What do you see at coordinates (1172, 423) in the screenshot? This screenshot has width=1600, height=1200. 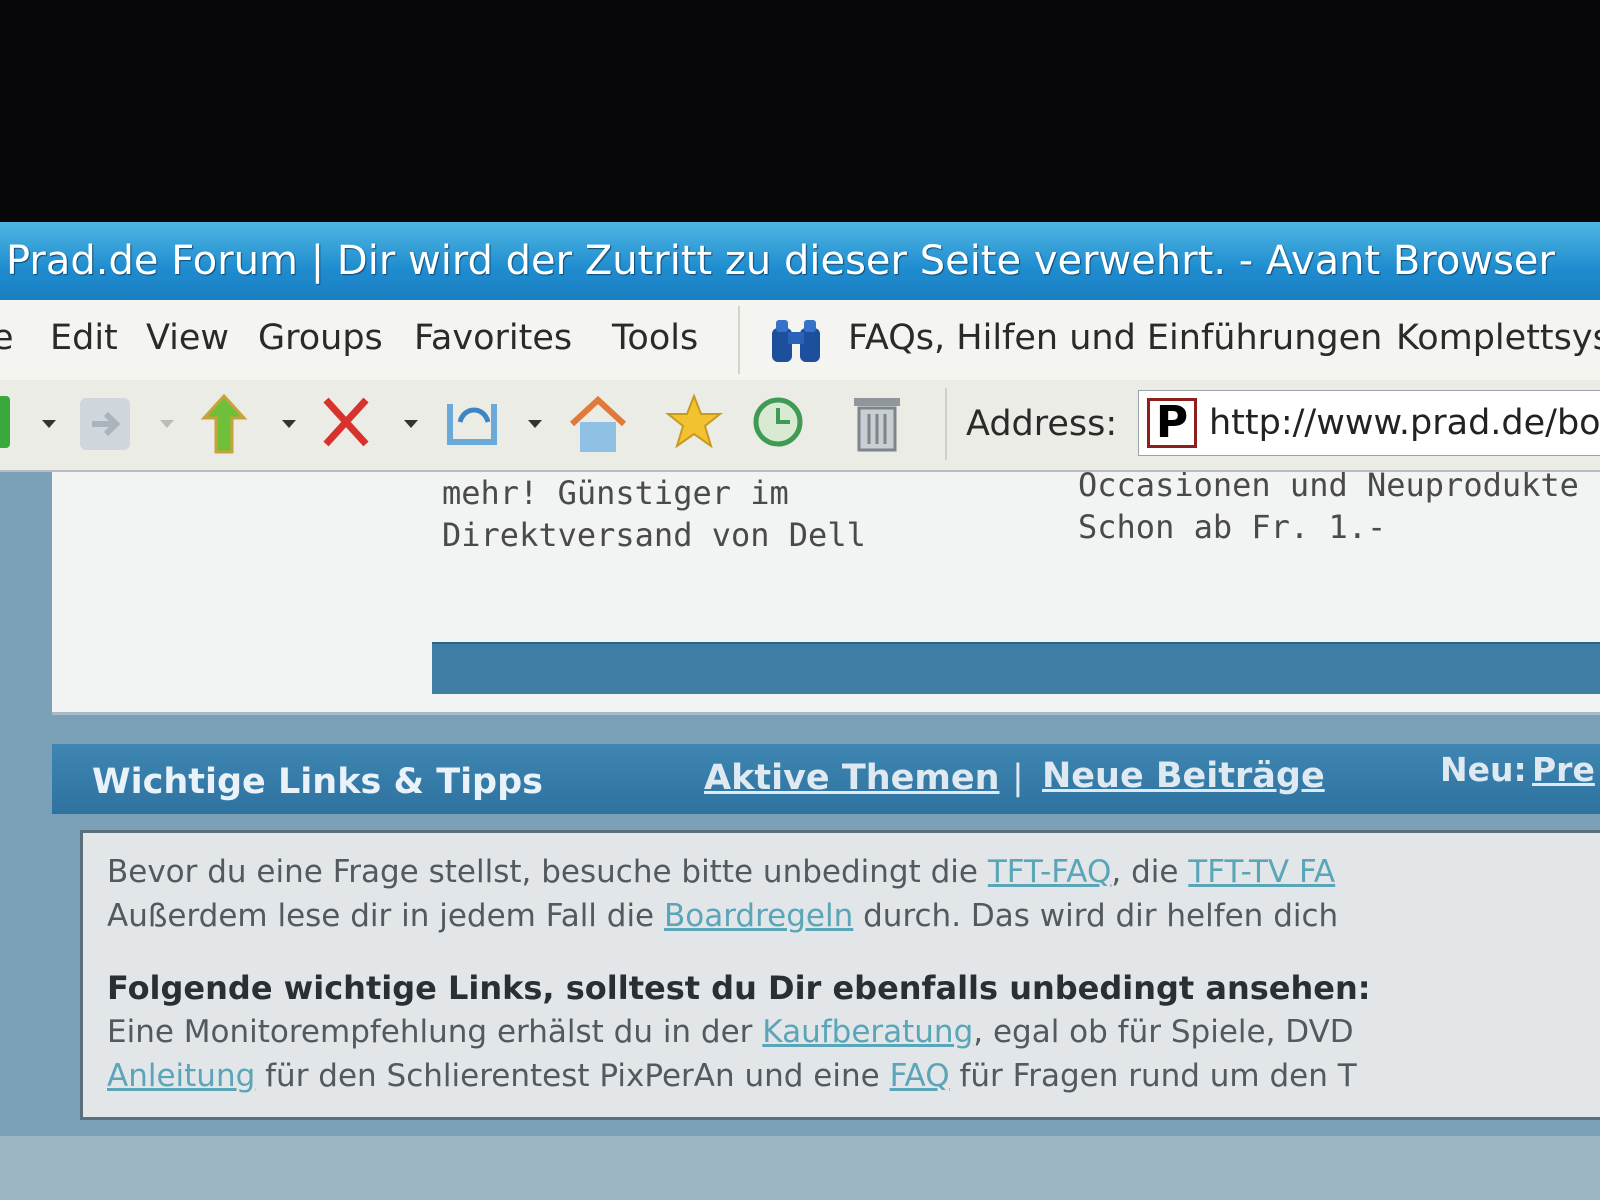 I see `prad-favicon-icon: P` at bounding box center [1172, 423].